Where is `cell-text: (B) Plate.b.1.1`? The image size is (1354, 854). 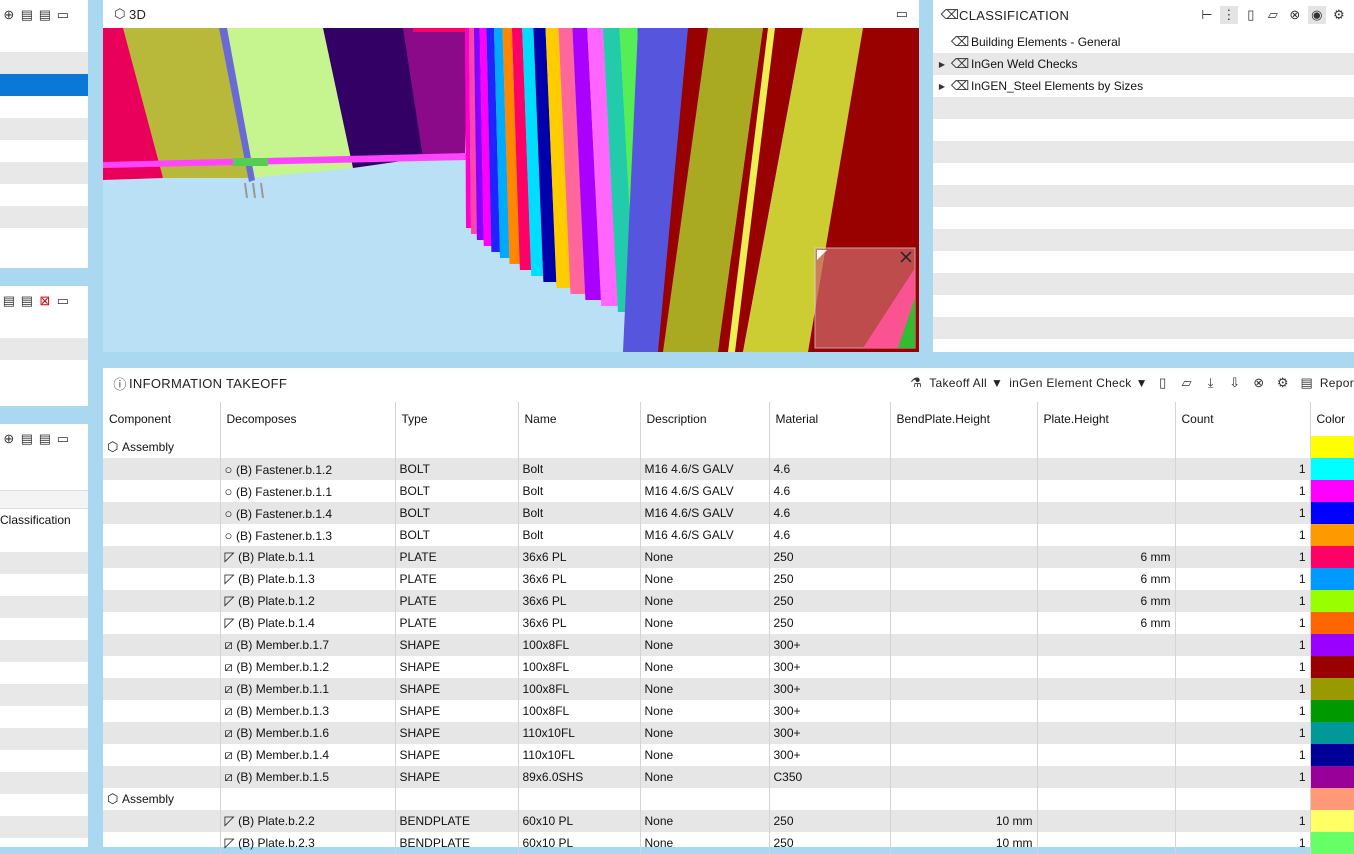 cell-text: (B) Plate.b.1.1 is located at coordinates (276, 557).